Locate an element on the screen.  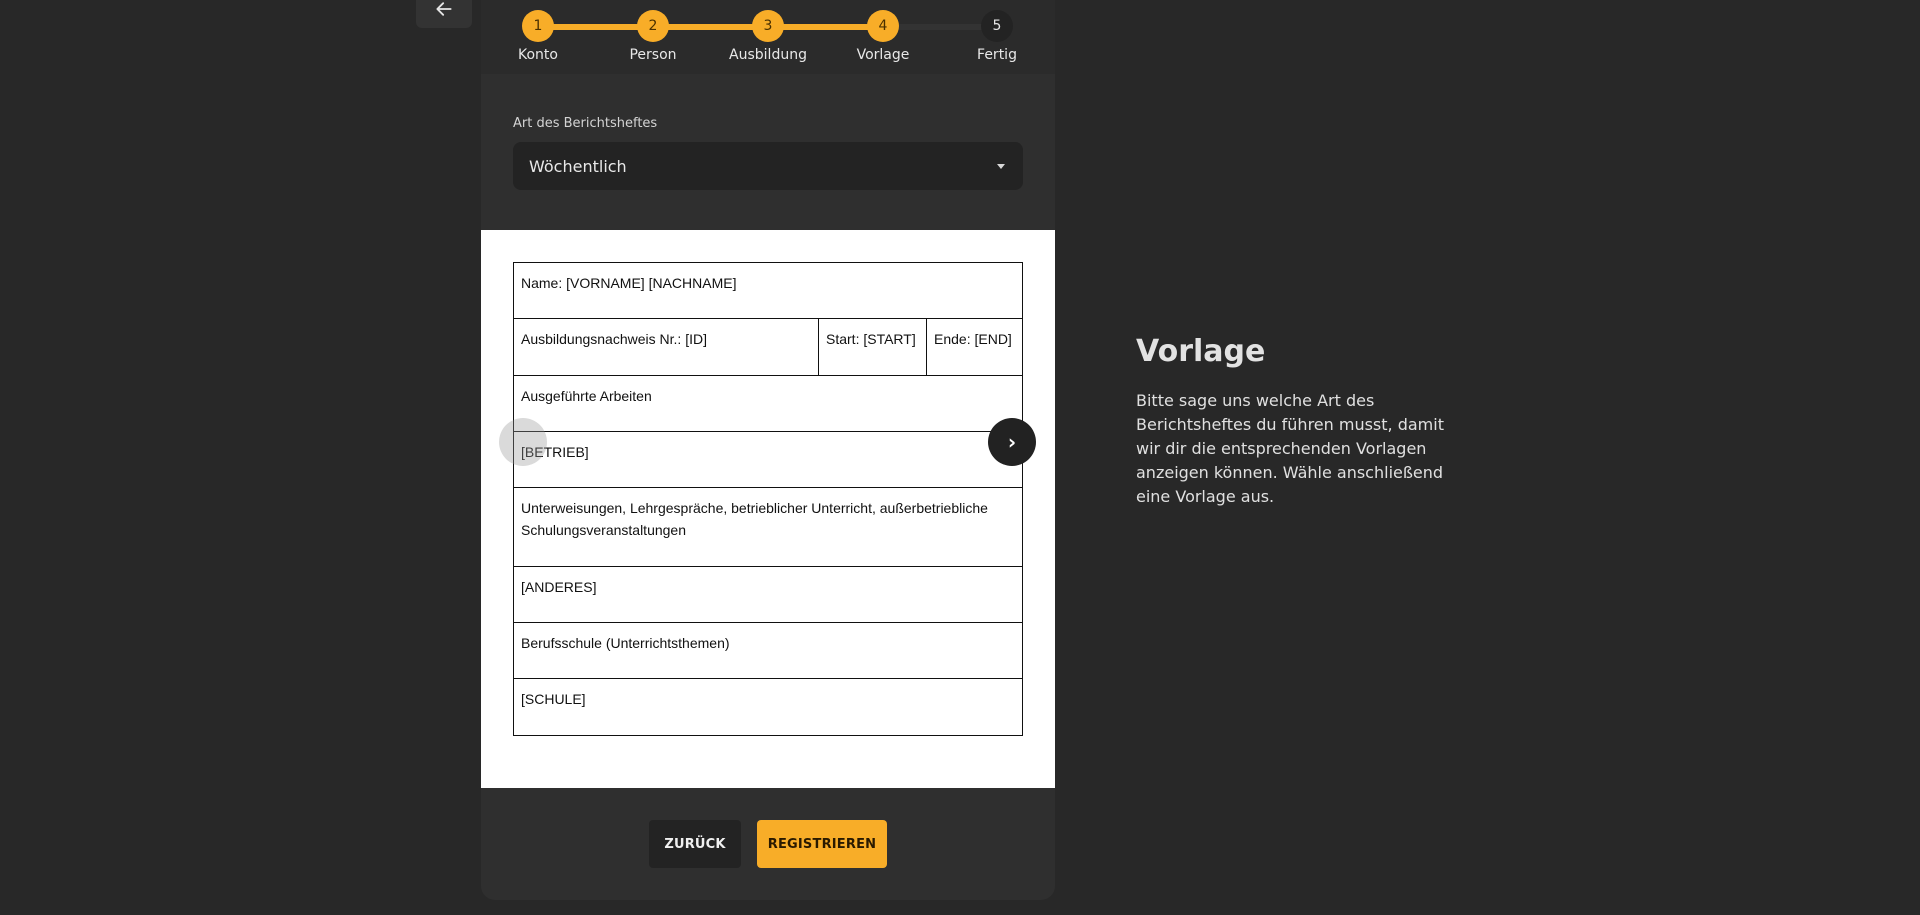
step-konto: 1 Konto is located at coordinates (538, 36).